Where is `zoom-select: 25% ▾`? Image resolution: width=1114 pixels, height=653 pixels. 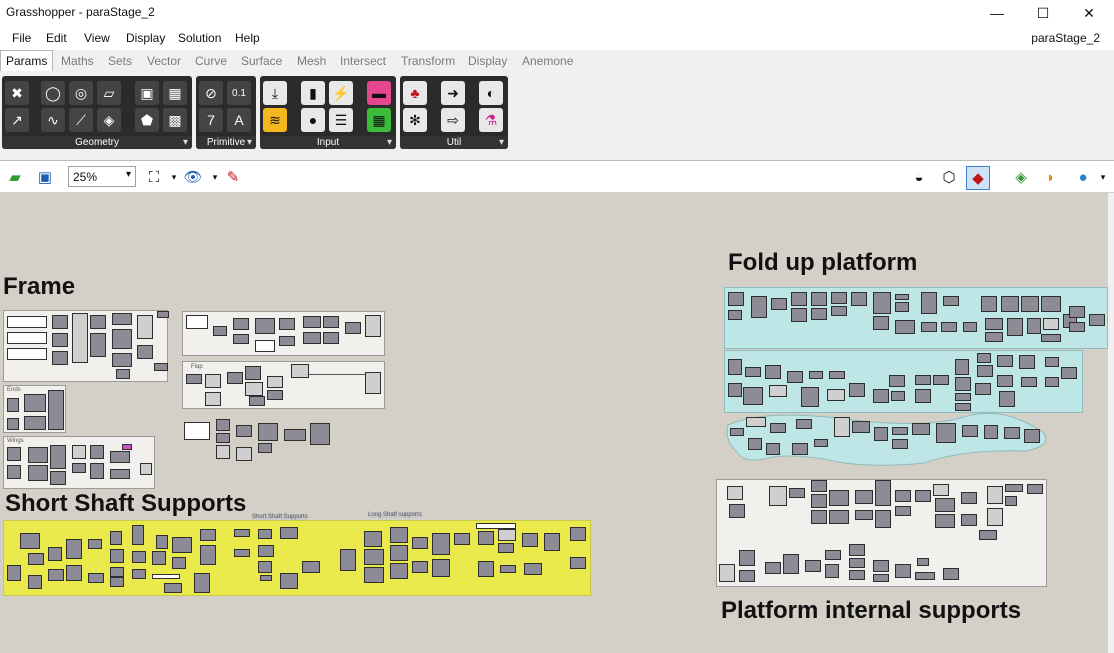 zoom-select: 25% ▾ is located at coordinates (102, 176).